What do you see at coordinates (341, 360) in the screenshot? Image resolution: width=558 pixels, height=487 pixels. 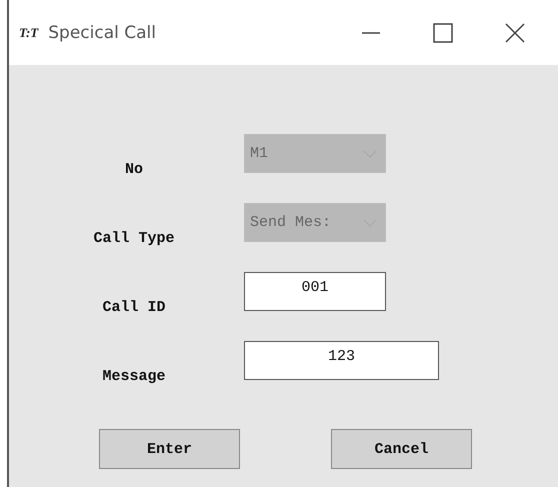 I see `input-field: 123` at bounding box center [341, 360].